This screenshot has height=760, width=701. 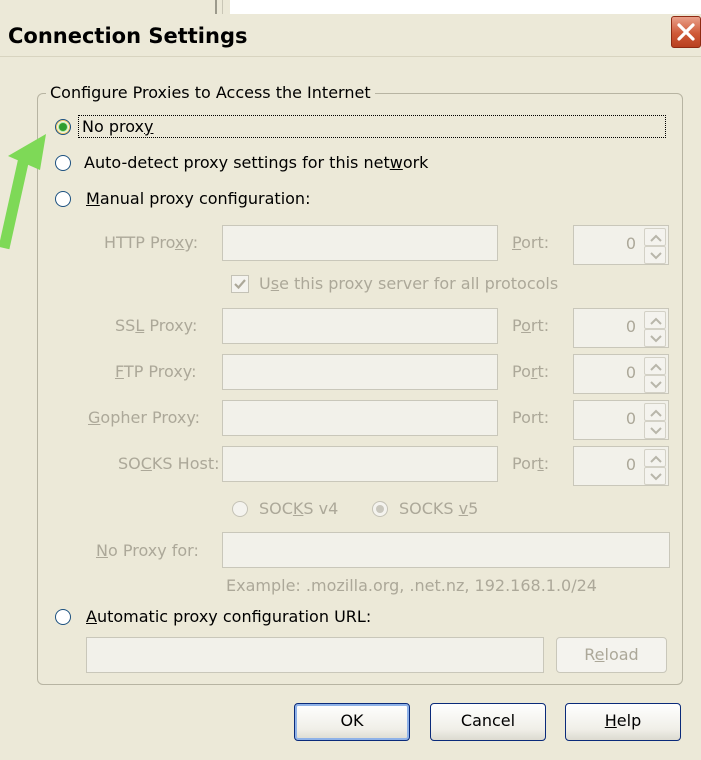 I want to click on http-proxy-label: HTTP Proxy:, so click(x=151, y=242).